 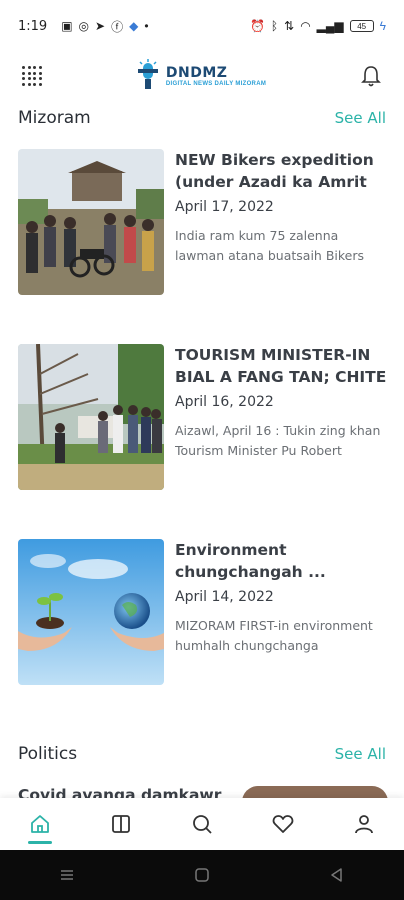 I want to click on news-date: April 14, 2022, so click(x=224, y=597).